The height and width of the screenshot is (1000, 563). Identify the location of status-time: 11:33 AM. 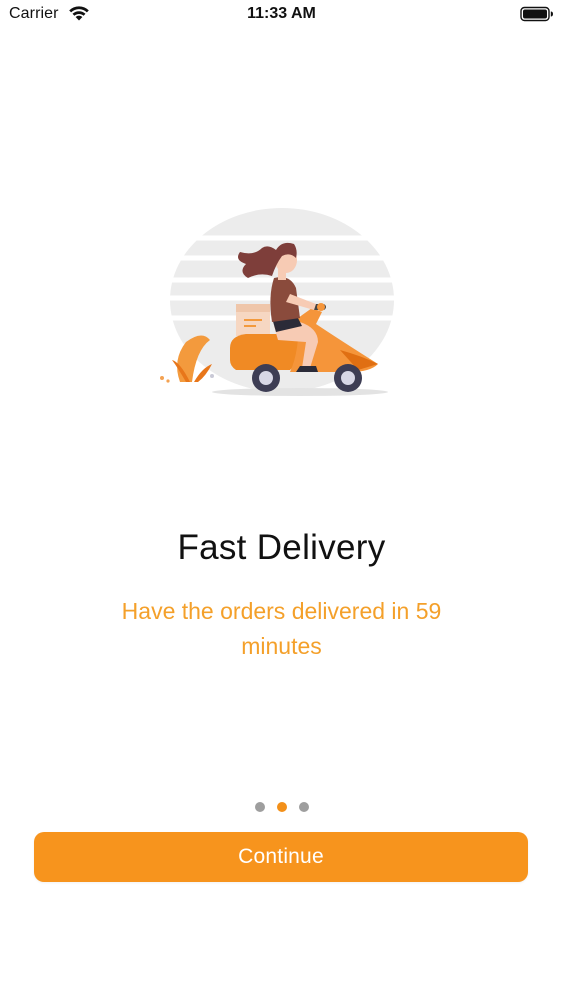
(281, 13).